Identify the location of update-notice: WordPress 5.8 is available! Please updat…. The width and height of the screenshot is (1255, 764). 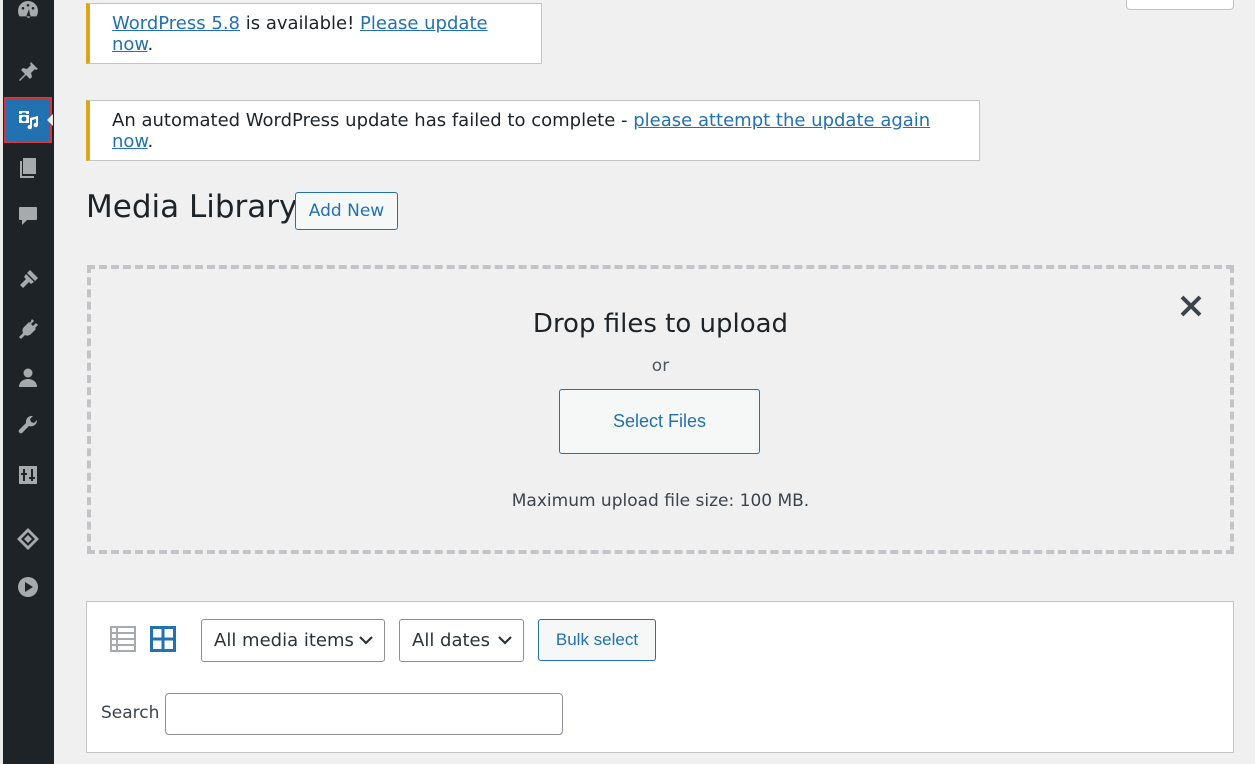
(314, 33).